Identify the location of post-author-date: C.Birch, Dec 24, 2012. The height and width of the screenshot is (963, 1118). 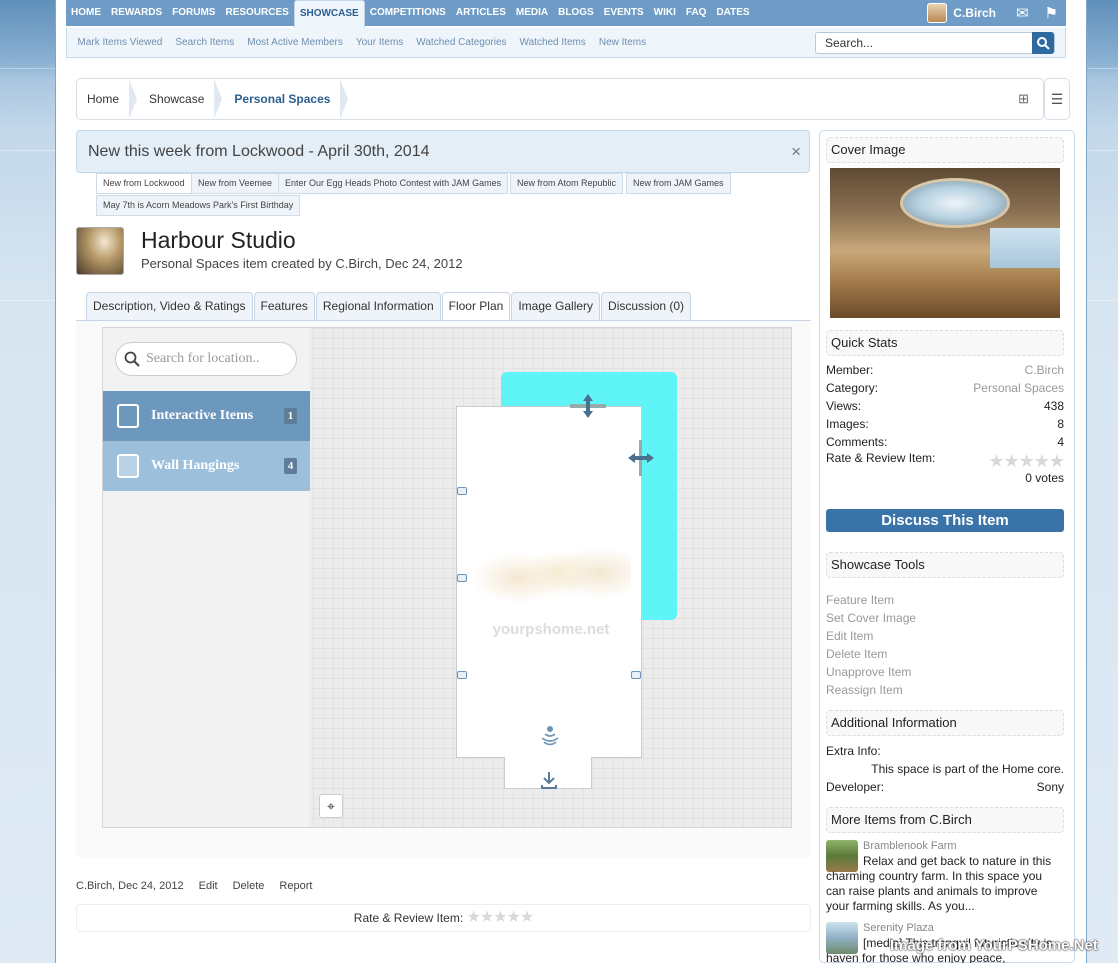
(130, 886).